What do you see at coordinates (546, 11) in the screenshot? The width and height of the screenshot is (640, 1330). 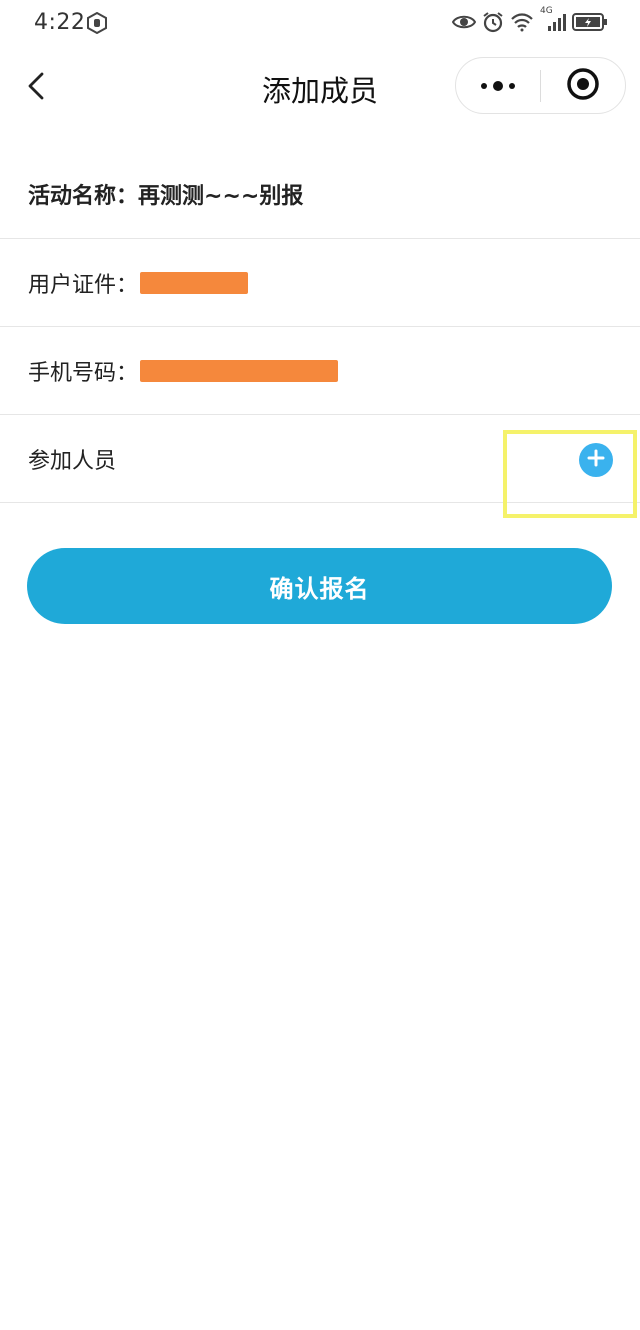 I see `network-type: 4G` at bounding box center [546, 11].